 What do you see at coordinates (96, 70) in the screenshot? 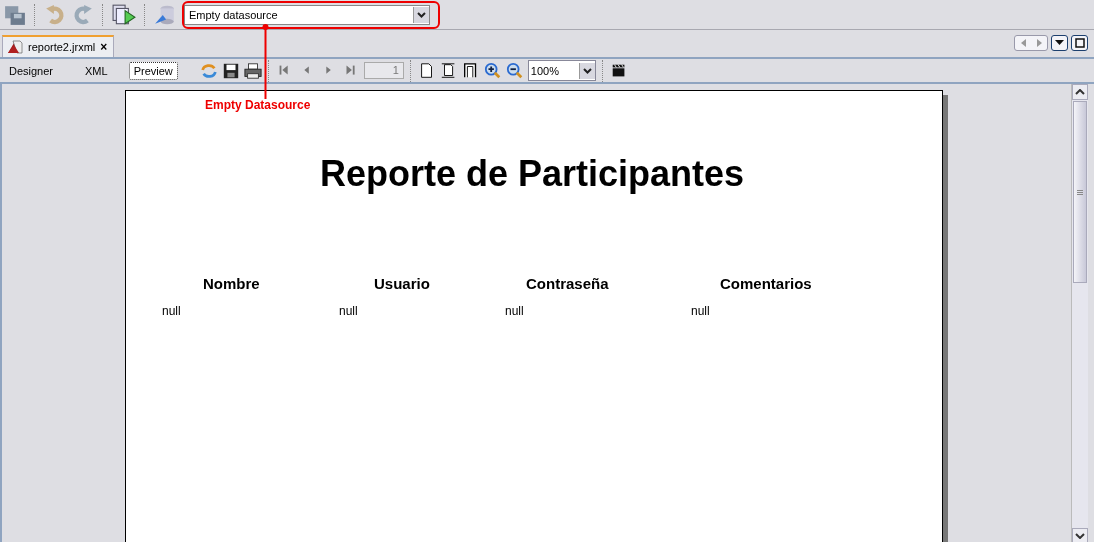
I see `view-tab: XML` at bounding box center [96, 70].